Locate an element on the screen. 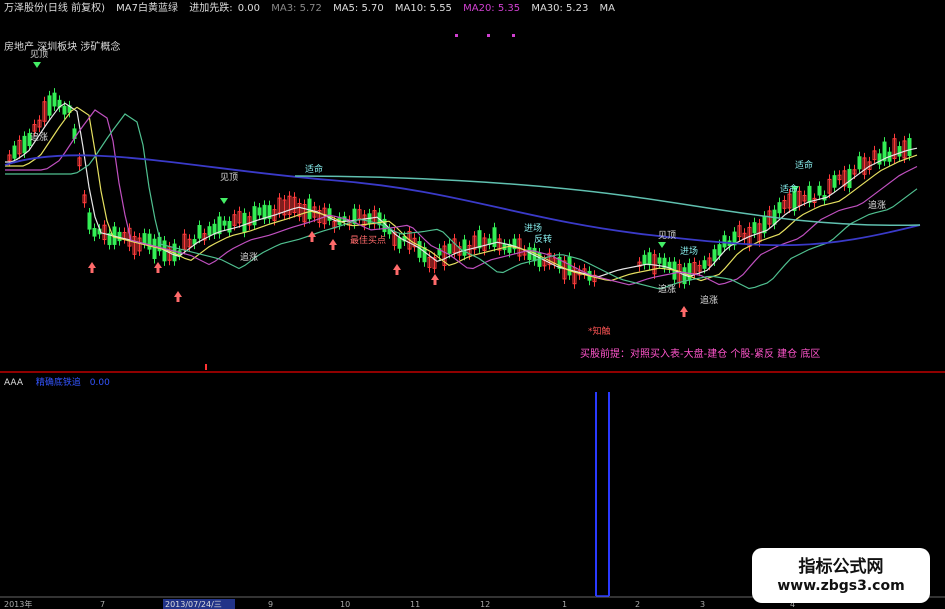 The height and width of the screenshot is (609, 945). chart-annotation: *知触 is located at coordinates (599, 331).